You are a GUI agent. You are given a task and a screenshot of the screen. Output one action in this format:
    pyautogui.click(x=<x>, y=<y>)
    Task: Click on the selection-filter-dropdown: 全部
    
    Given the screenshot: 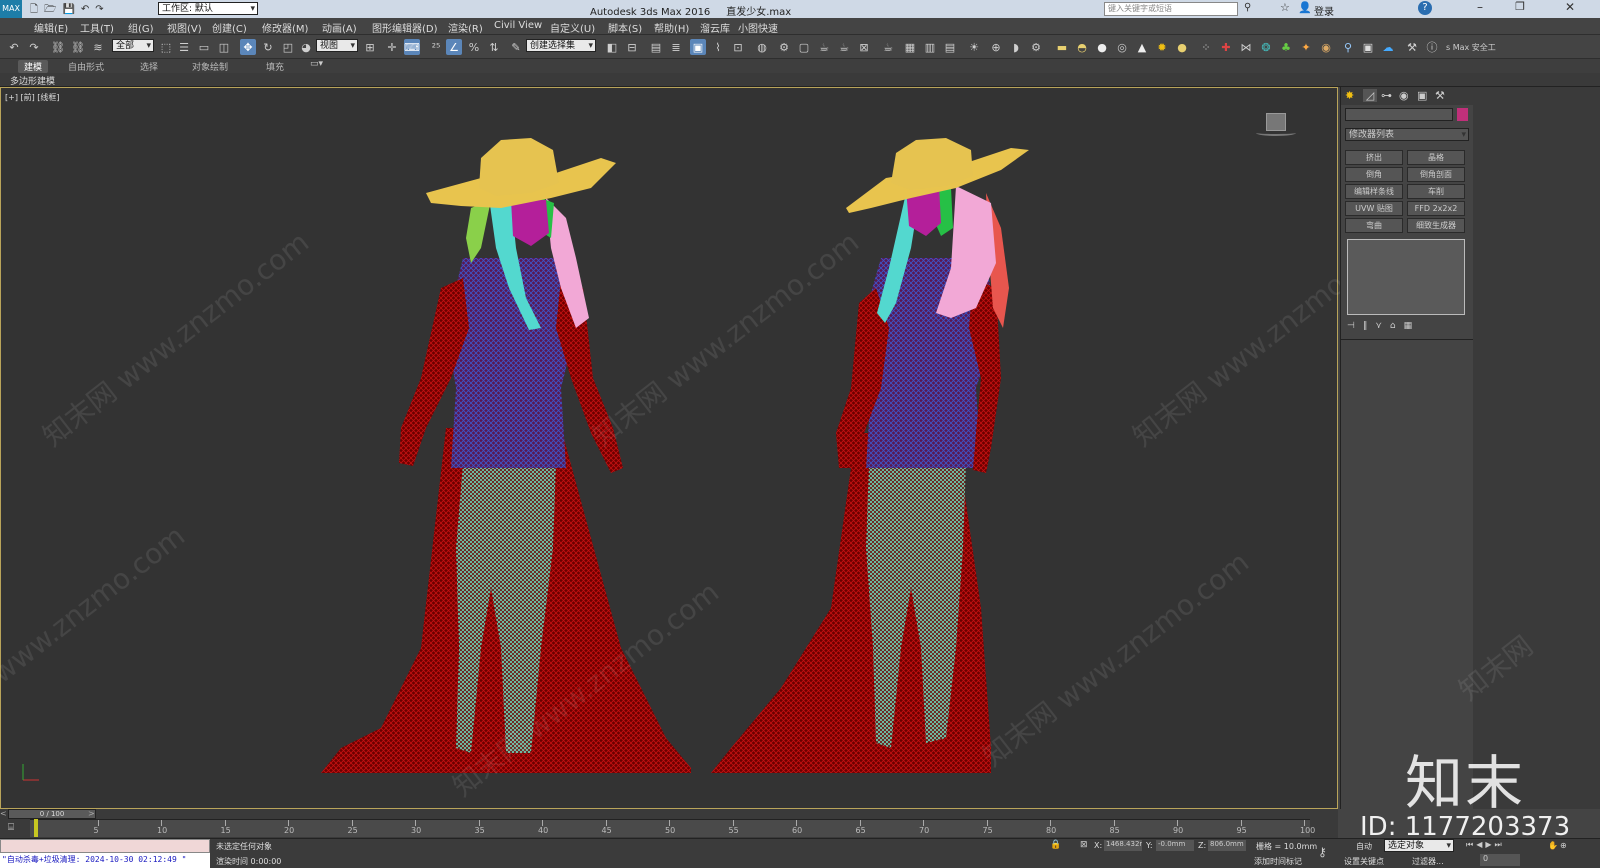 What is the action you would take?
    pyautogui.click(x=133, y=45)
    